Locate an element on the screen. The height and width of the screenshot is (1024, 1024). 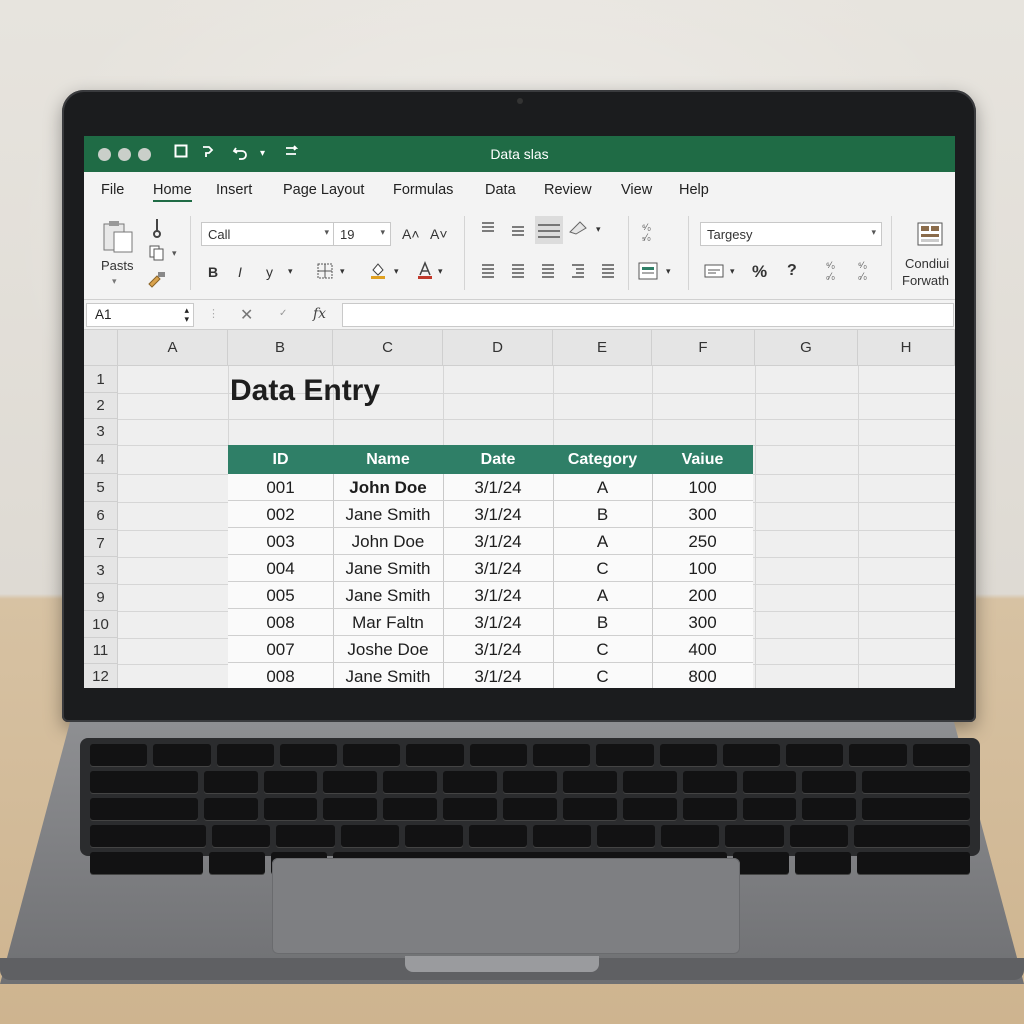
decrease-indent-icon is located at coordinates (578, 271).